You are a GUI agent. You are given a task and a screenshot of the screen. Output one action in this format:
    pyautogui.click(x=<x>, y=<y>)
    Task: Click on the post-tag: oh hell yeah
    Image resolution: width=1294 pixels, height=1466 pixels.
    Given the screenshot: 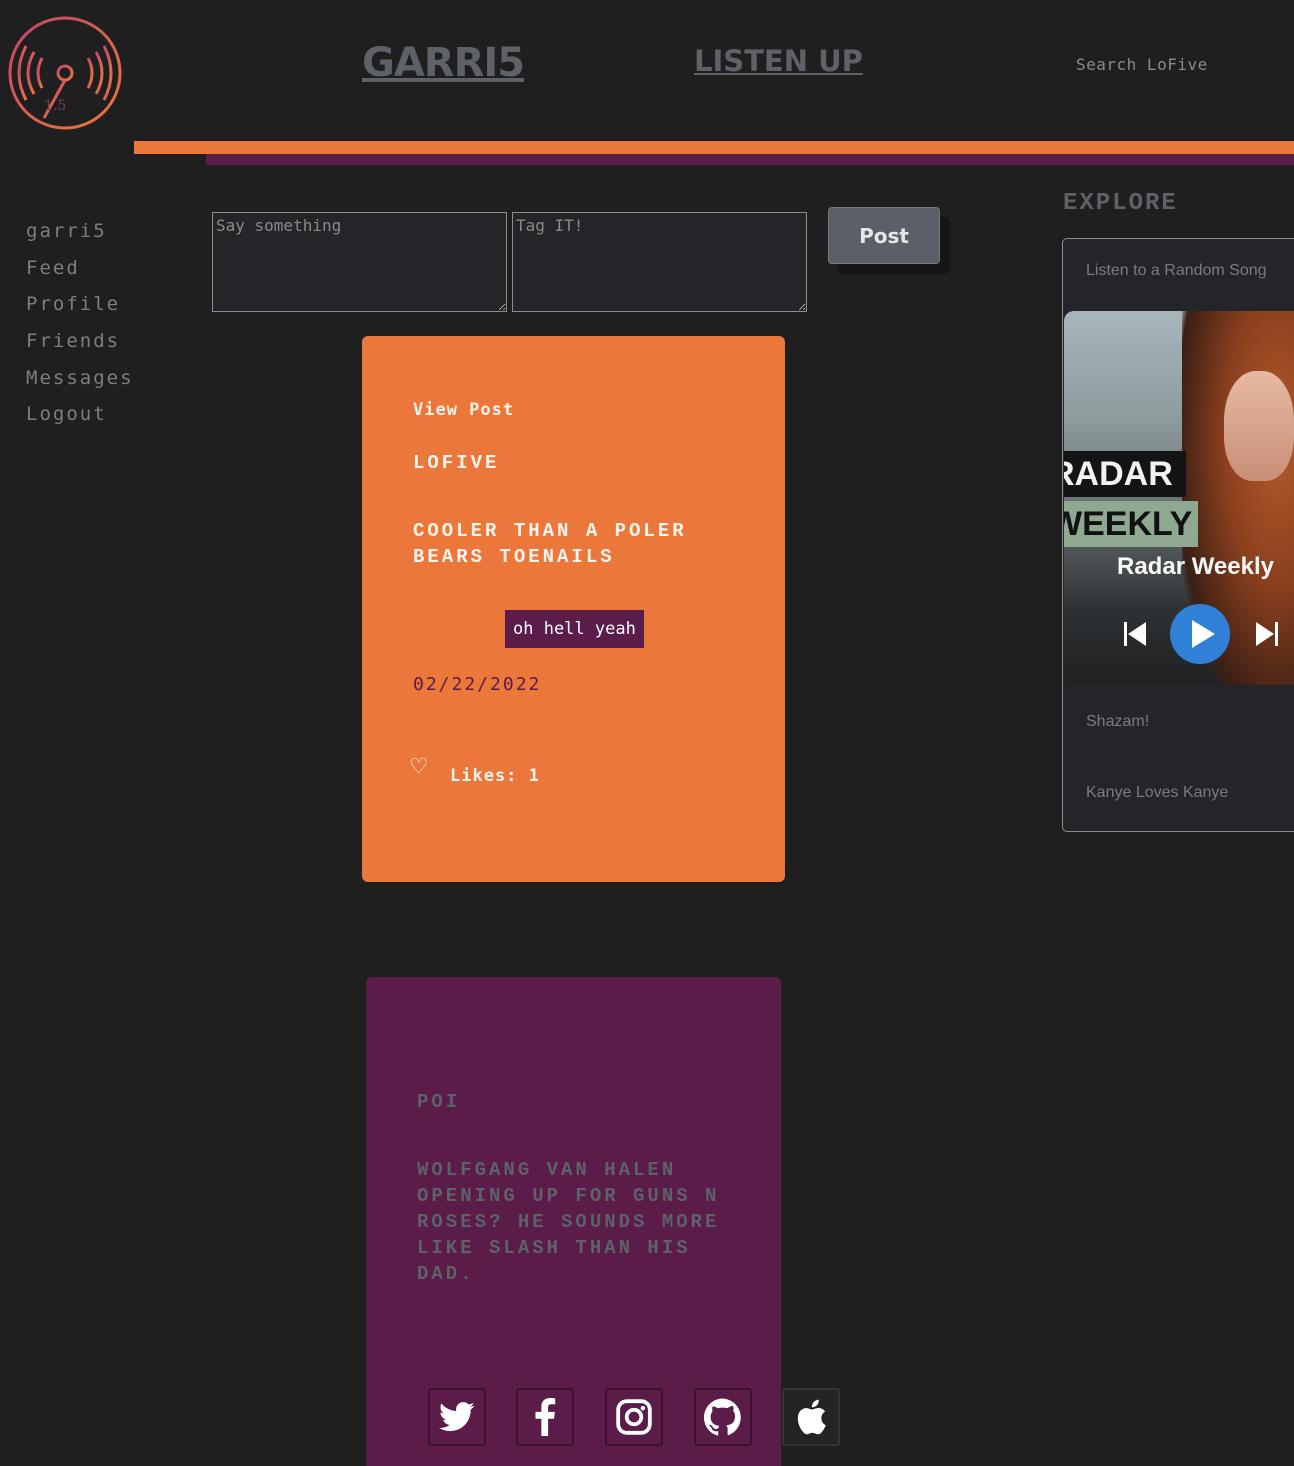 What is the action you would take?
    pyautogui.click(x=574, y=629)
    